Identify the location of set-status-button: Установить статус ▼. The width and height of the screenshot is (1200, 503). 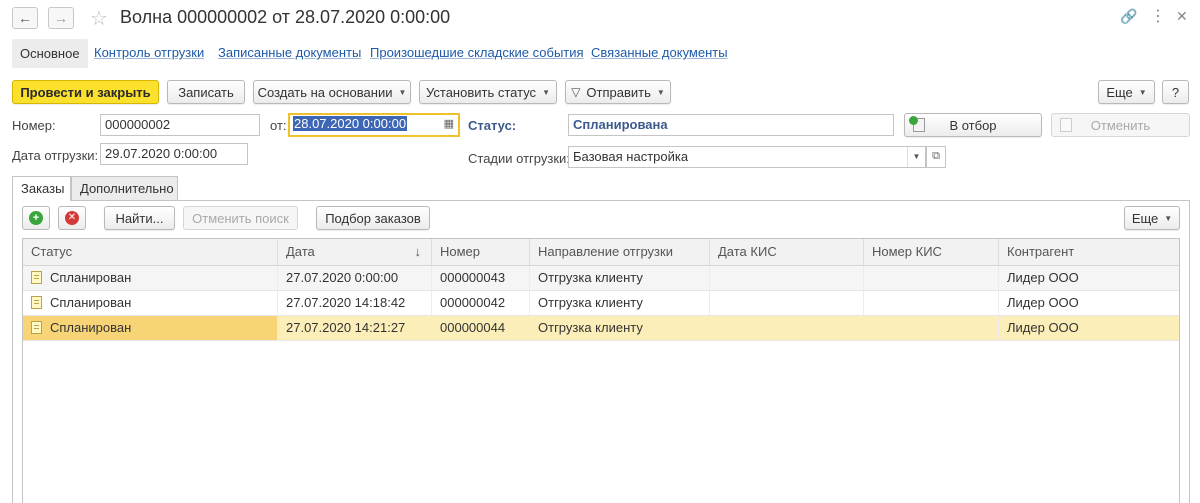
(488, 92).